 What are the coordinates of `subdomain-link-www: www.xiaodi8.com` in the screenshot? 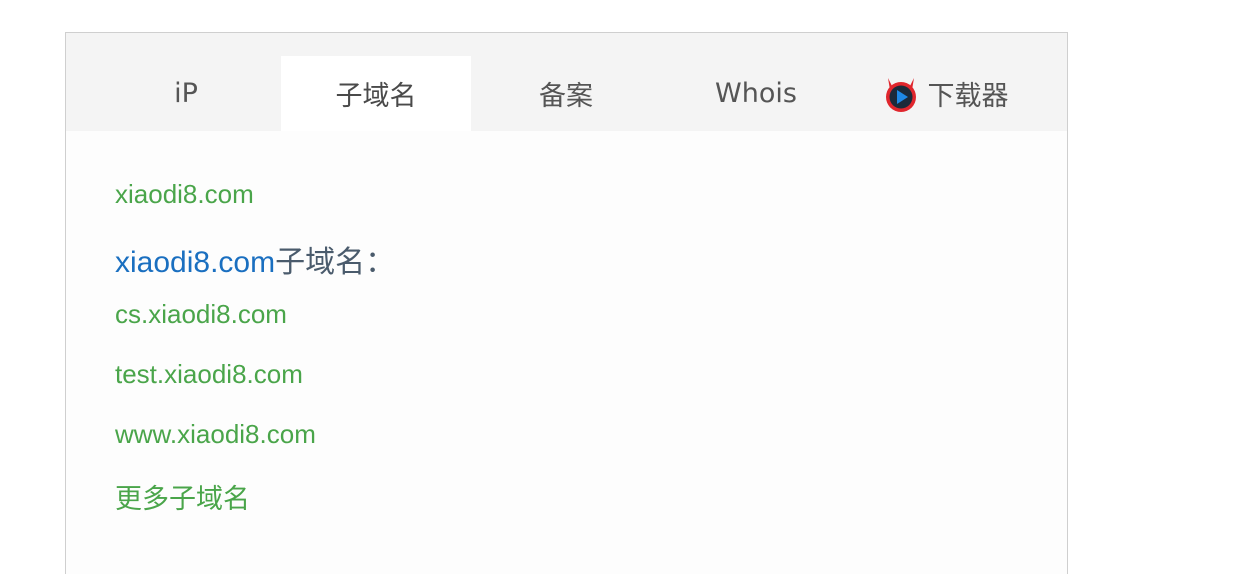 It's located at (215, 434).